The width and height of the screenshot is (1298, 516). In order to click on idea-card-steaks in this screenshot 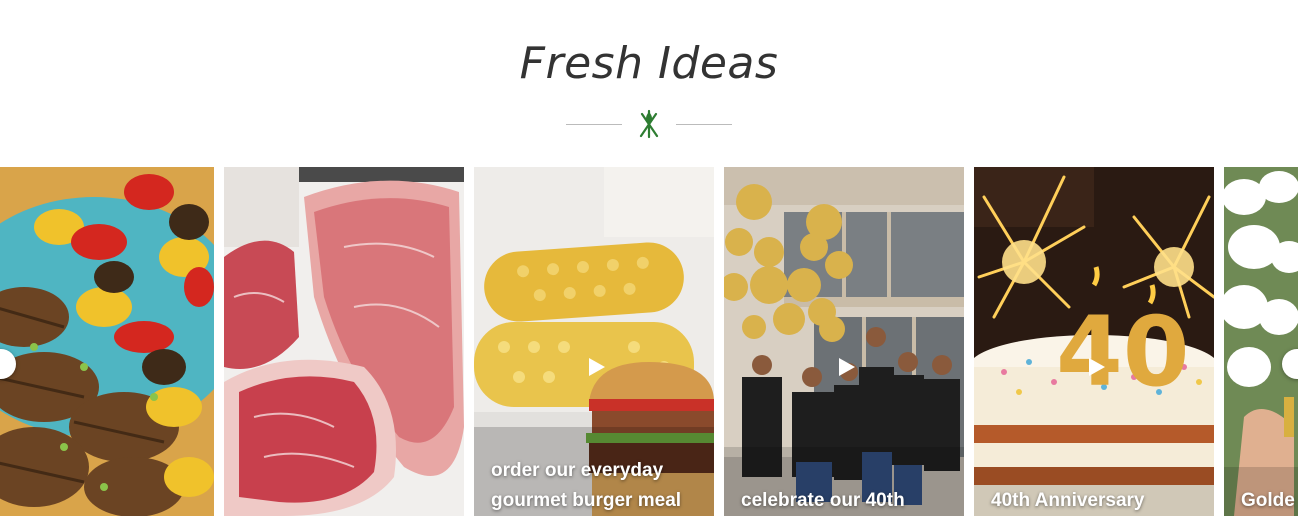, I will do `click(344, 341)`.